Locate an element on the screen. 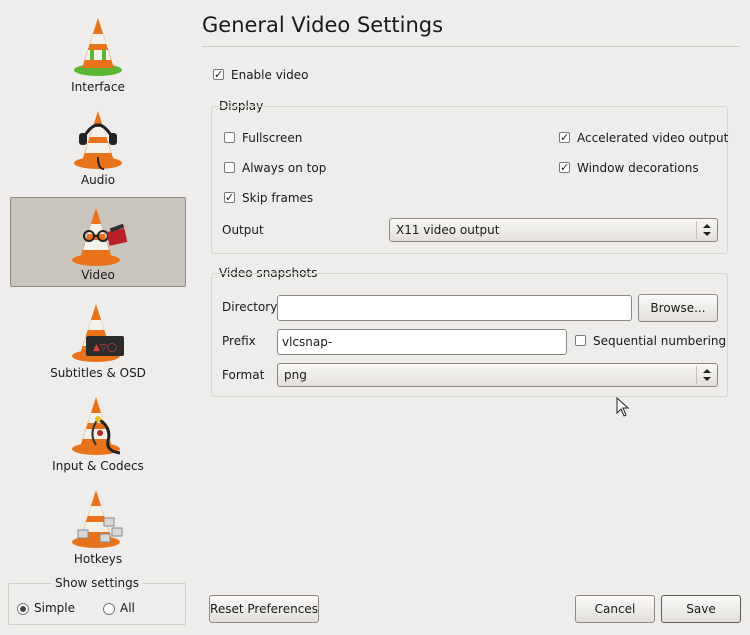  sidebar-item-interface: Interface is located at coordinates (98, 53).